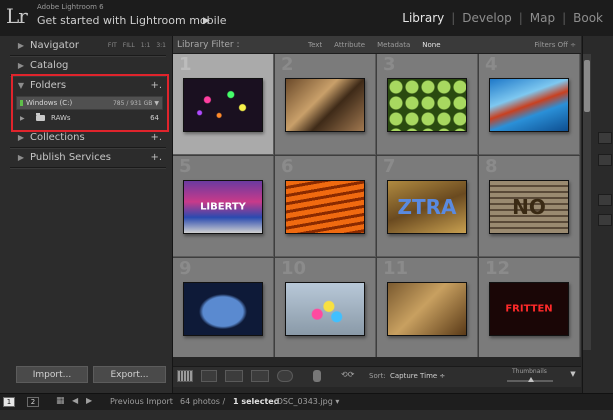 The image size is (613, 420). I want to click on selected-filename: /DSC_0343.jpg ▾, so click(306, 401).